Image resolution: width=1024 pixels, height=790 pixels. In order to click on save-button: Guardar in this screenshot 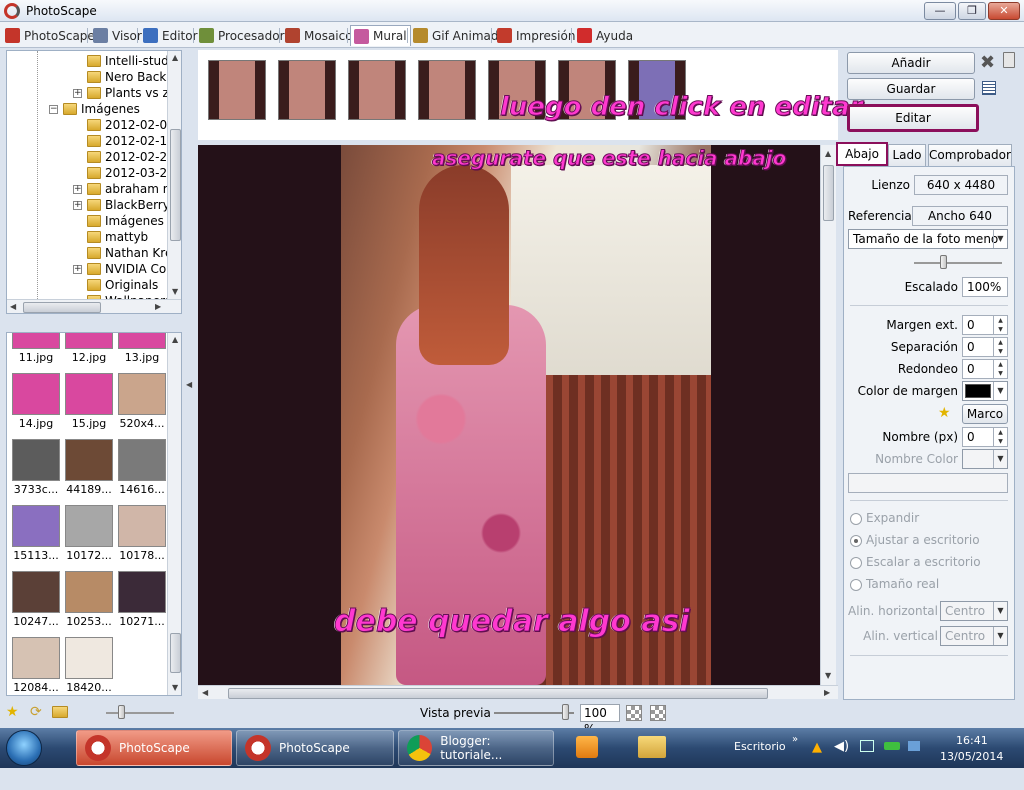, I will do `click(911, 89)`.